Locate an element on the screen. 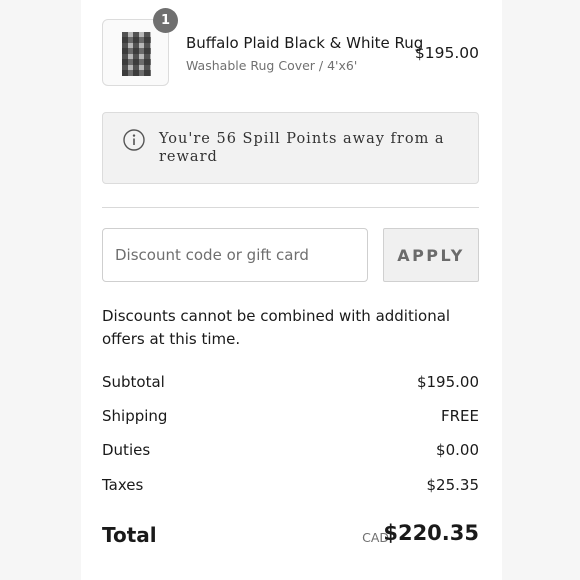  shipping-value: FREE is located at coordinates (459, 416).